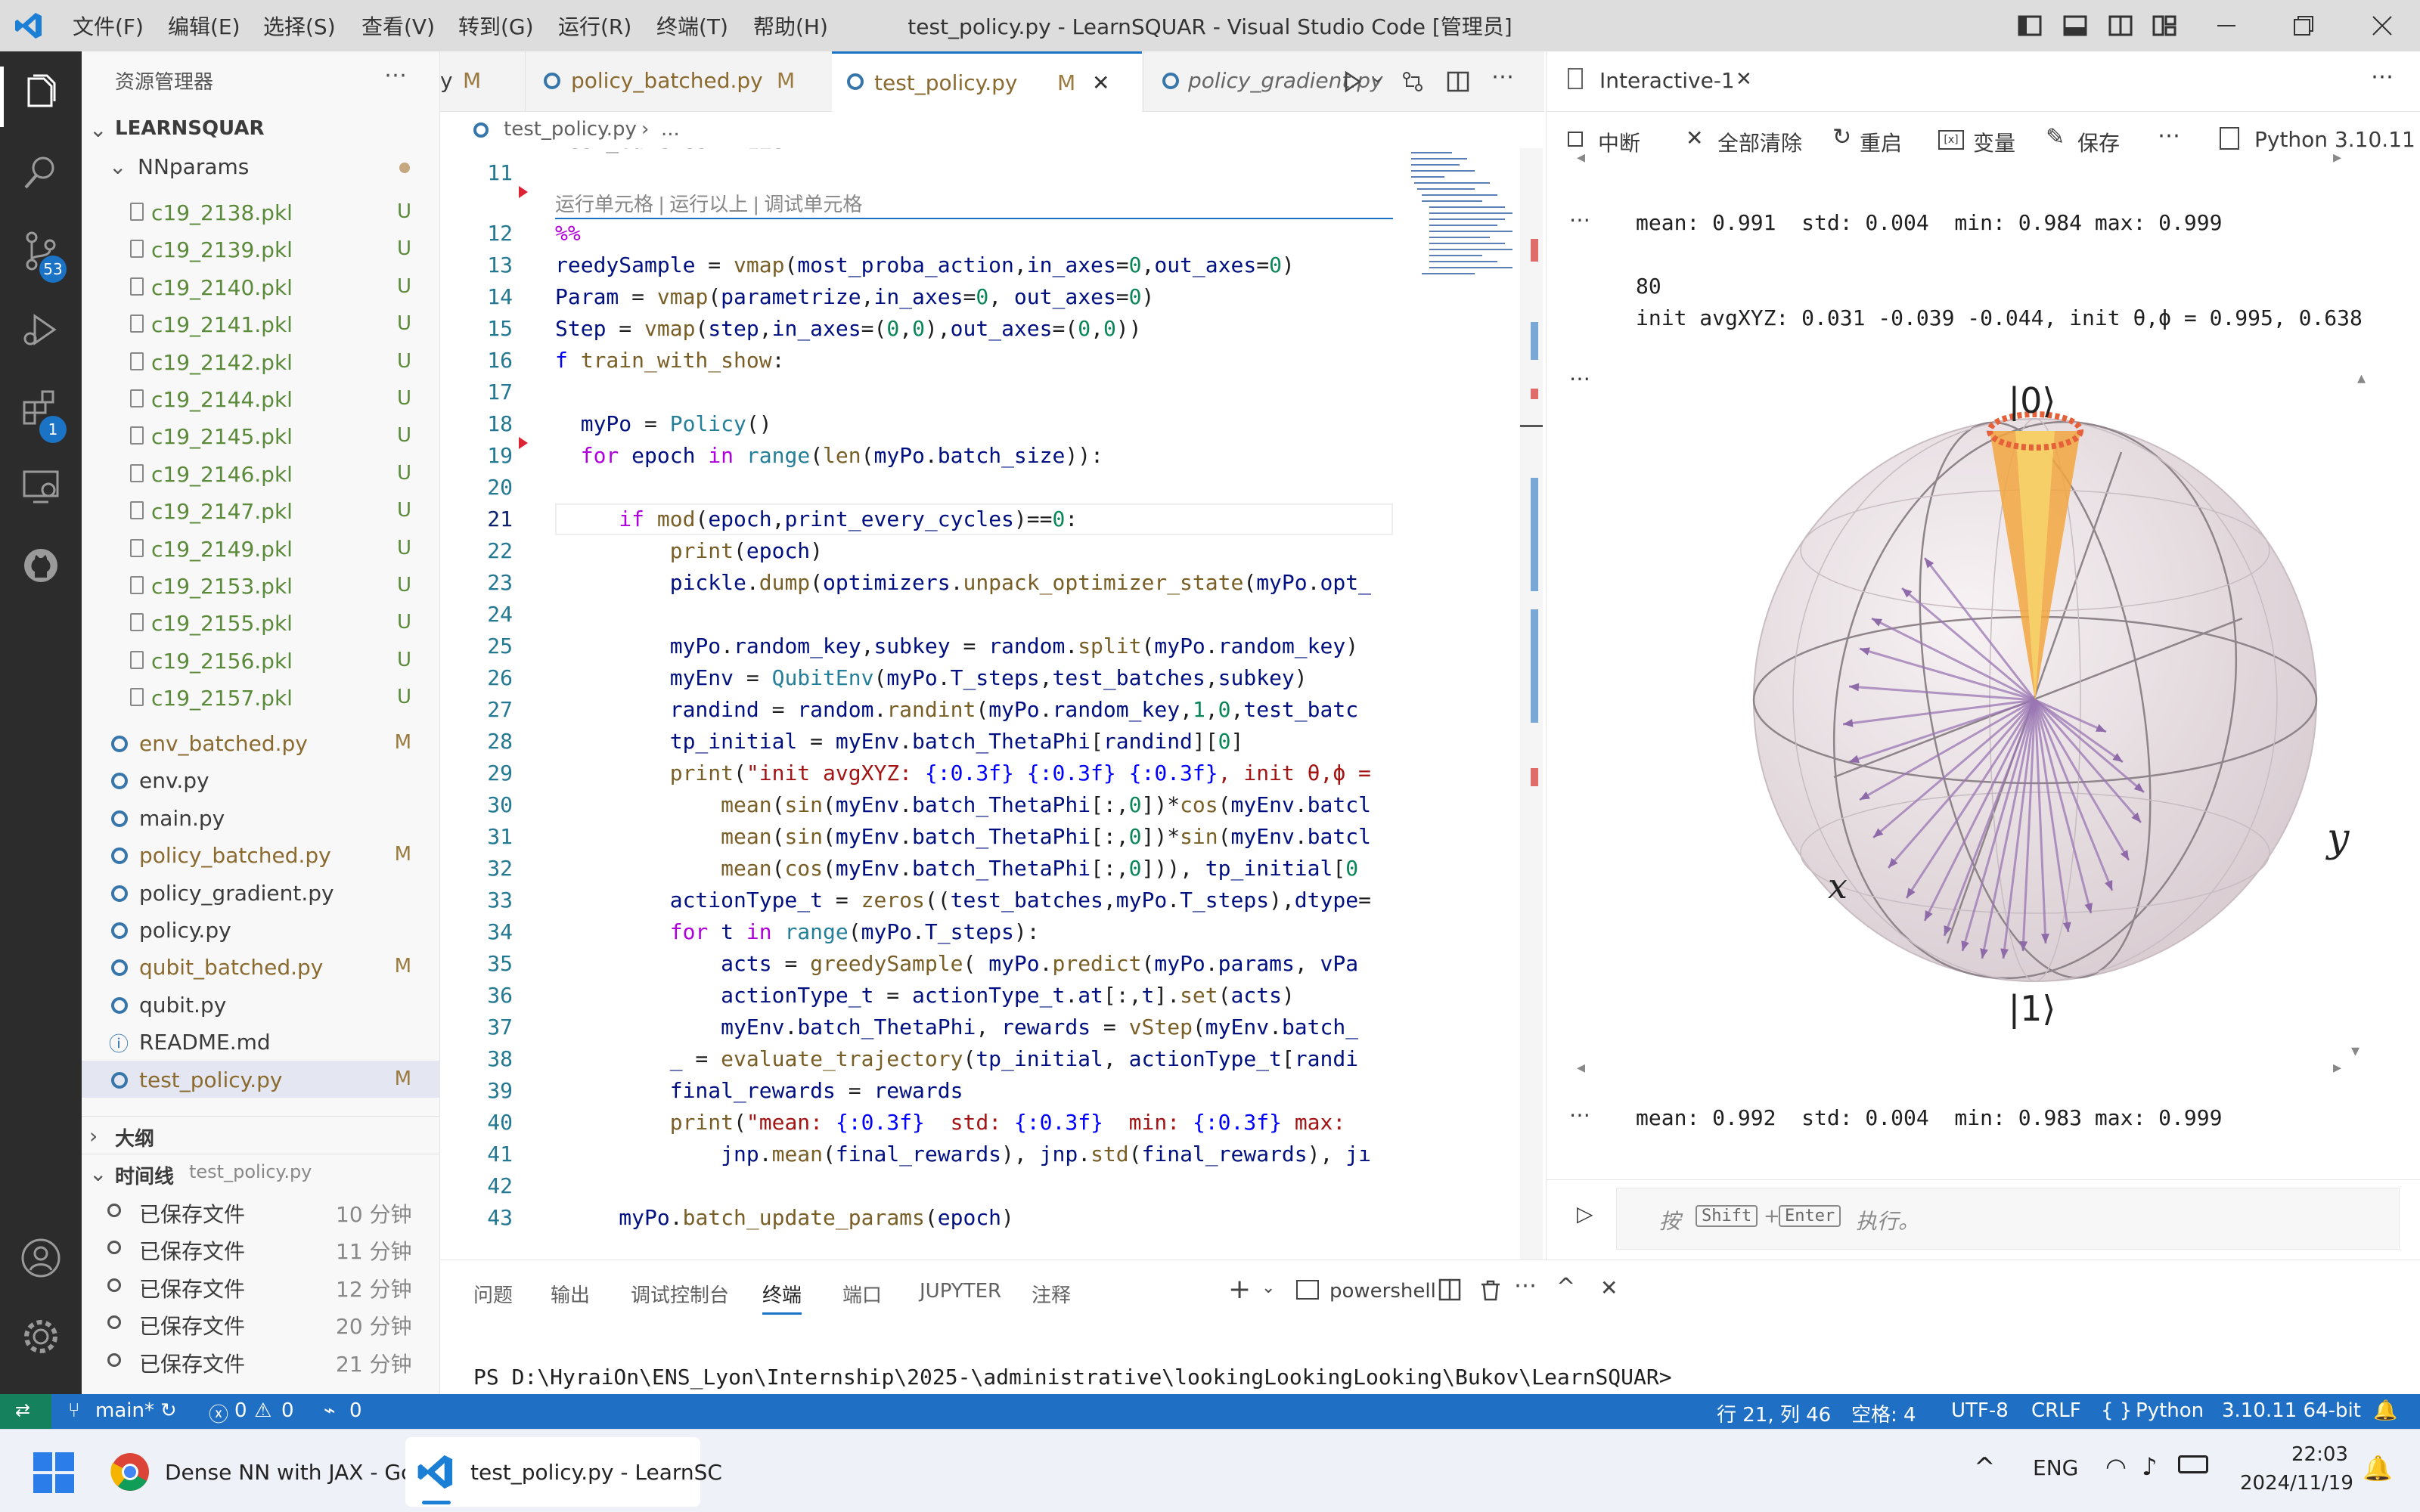 The image size is (2420, 1512). Describe the element at coordinates (2149, 1466) in the screenshot. I see `volume-icon: ♪` at that location.